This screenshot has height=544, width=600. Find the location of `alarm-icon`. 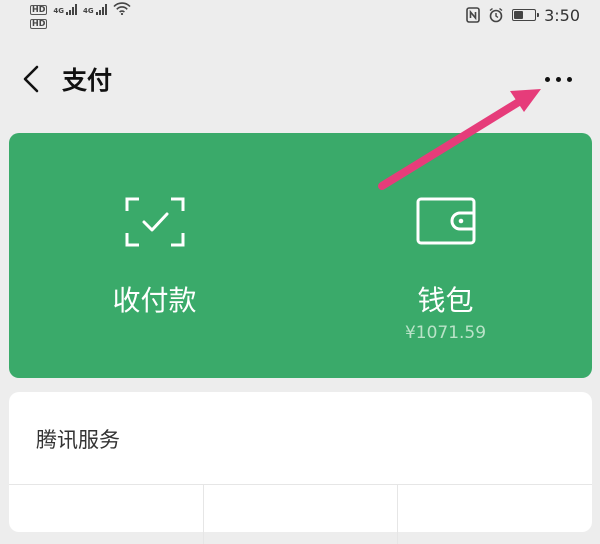

alarm-icon is located at coordinates (496, 15).